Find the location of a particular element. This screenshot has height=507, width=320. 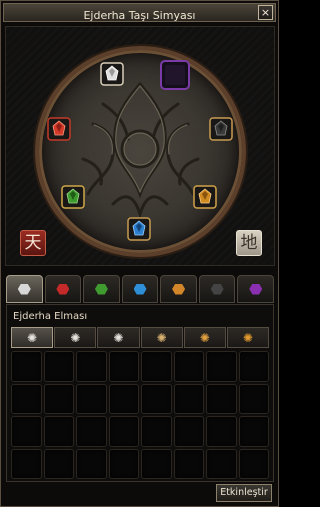

heaven-seal: 天 is located at coordinates (33, 243).